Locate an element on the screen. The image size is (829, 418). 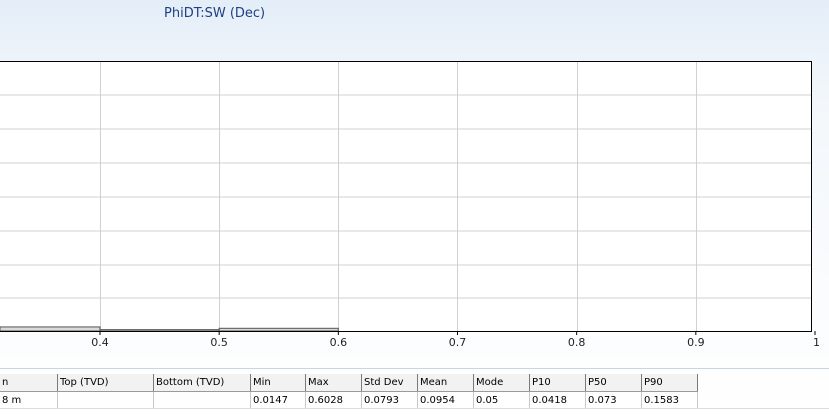
x-tick-label: 1 is located at coordinates (816, 342).